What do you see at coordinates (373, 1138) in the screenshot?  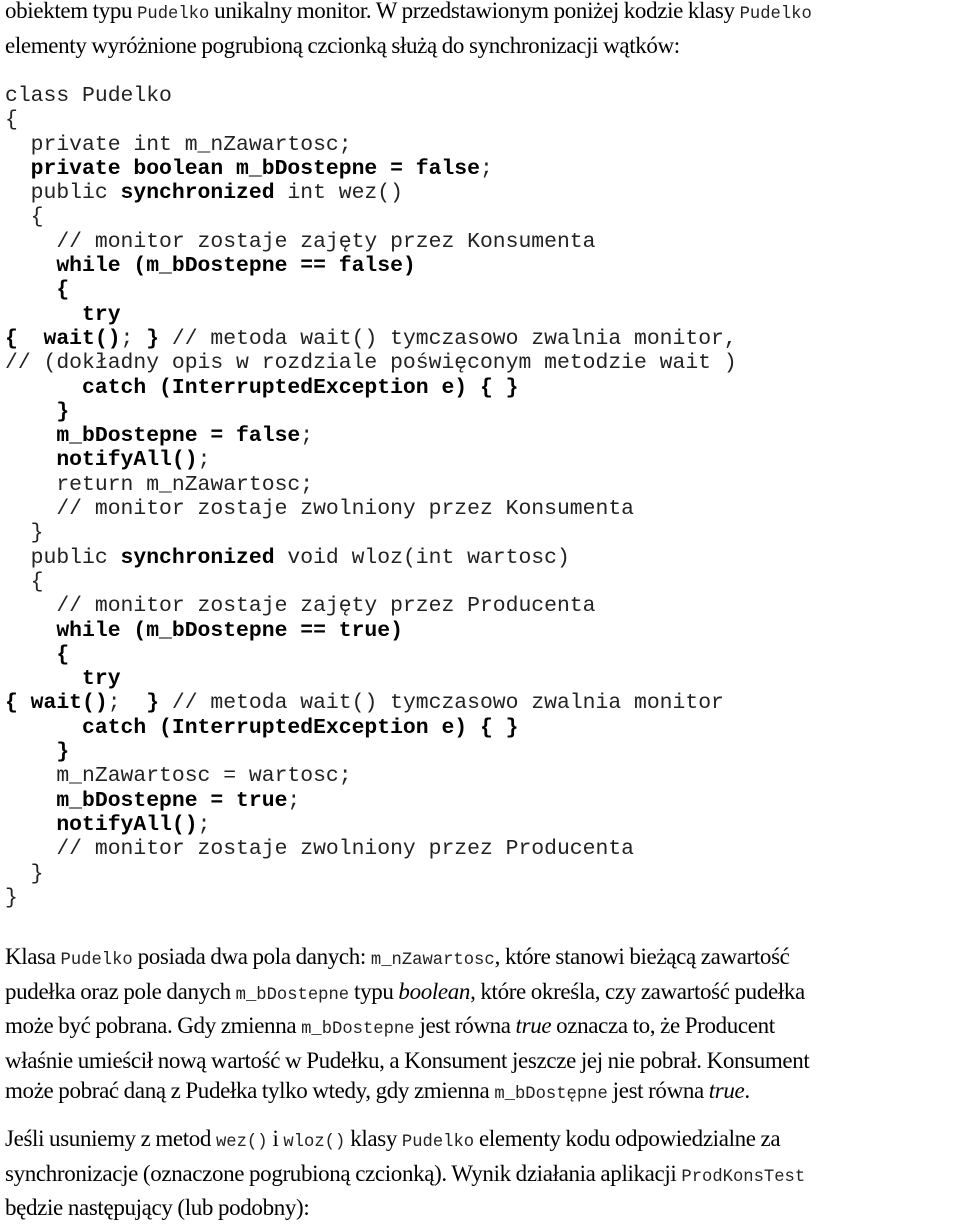 I see `text-run: klasy` at bounding box center [373, 1138].